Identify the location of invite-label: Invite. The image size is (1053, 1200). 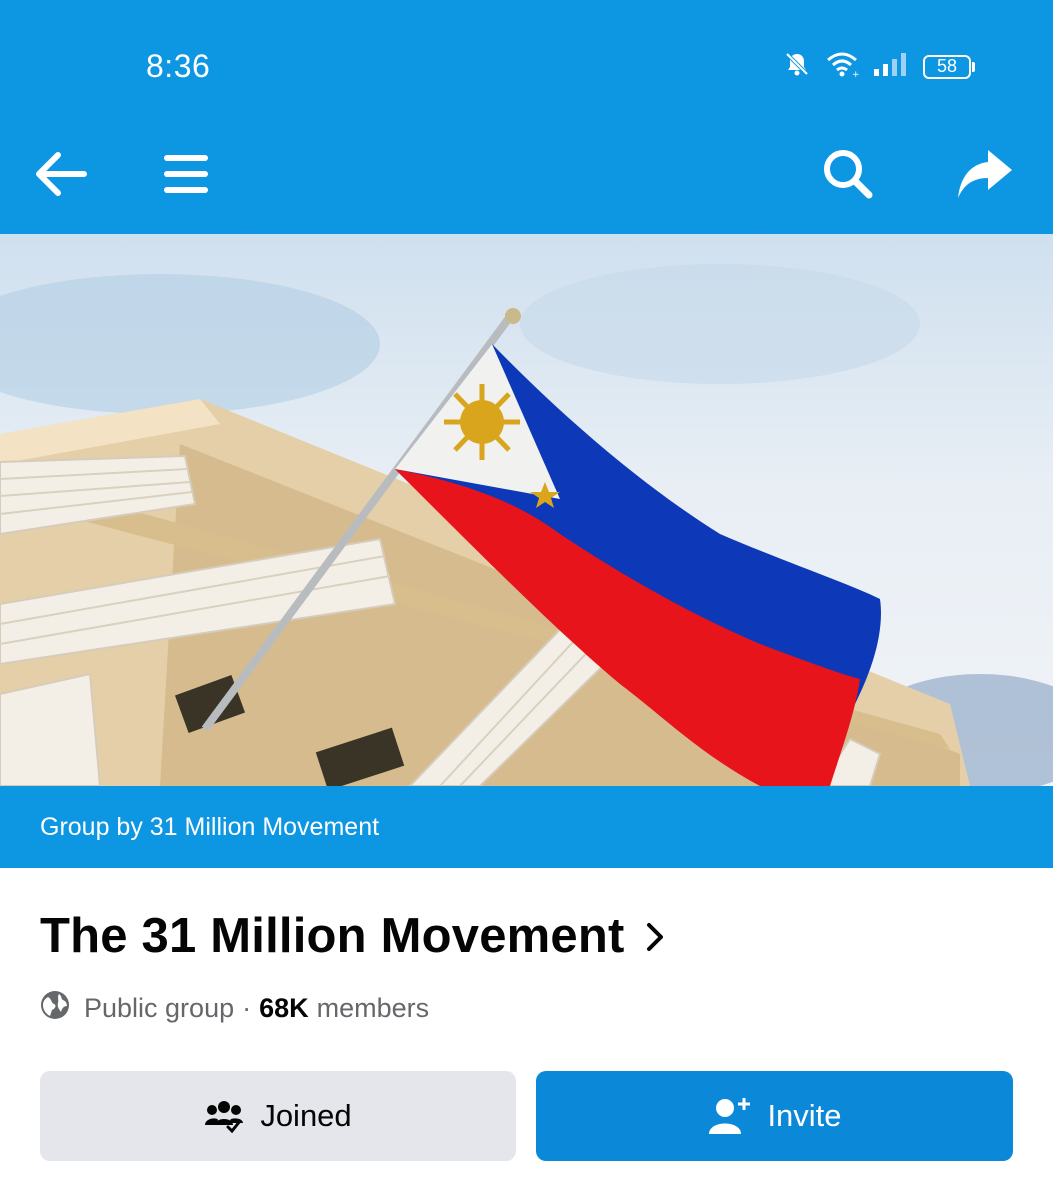
(804, 1115).